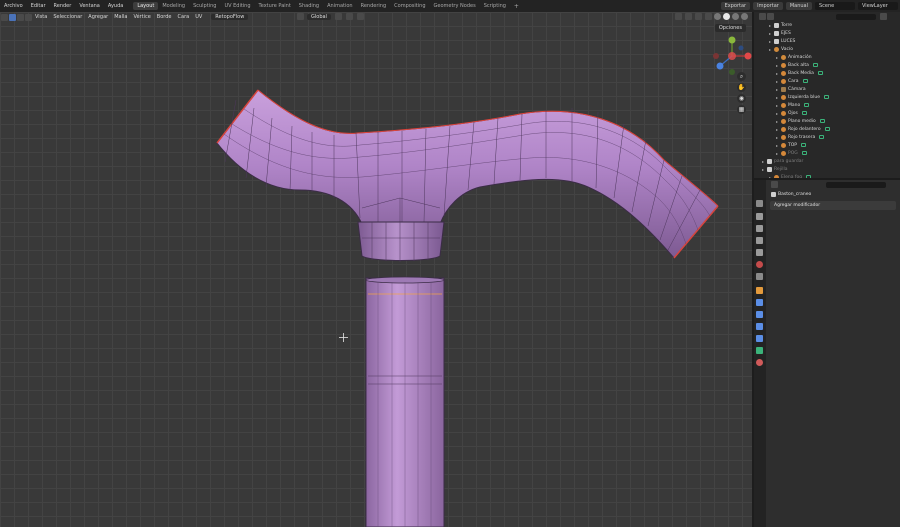  Describe the element at coordinates (835, 6) in the screenshot. I see `scene-selector: Scene` at that location.